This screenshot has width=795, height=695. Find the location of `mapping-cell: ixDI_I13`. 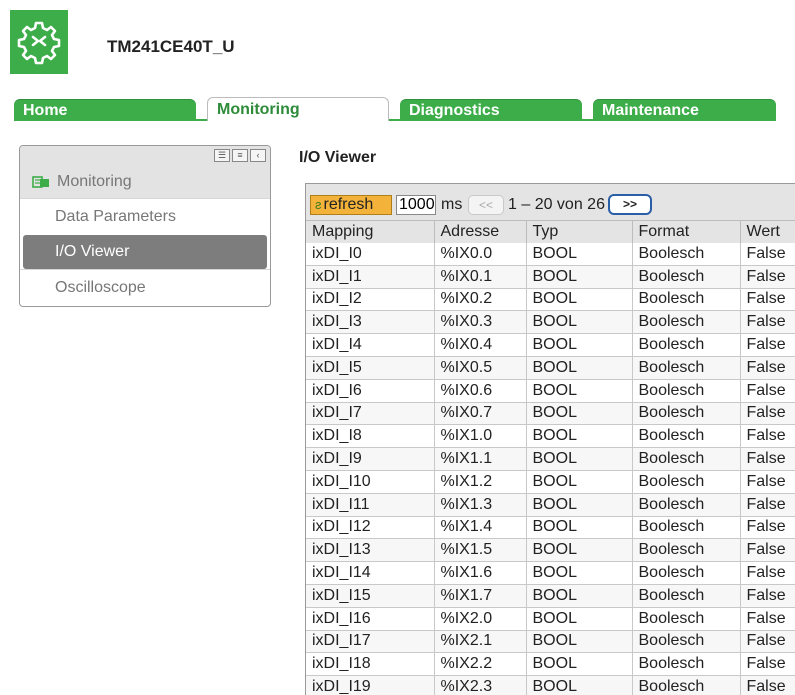

mapping-cell: ixDI_I13 is located at coordinates (370, 550).